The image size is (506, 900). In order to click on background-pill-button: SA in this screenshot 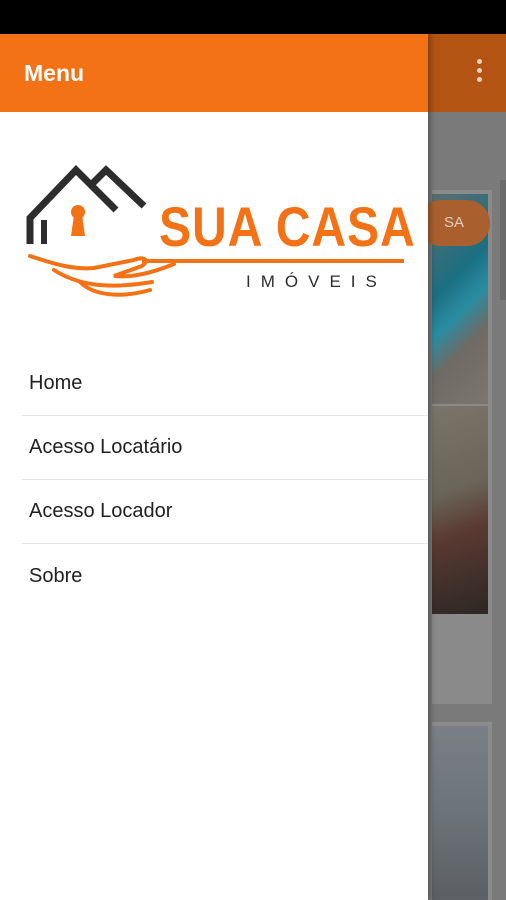, I will do `click(454, 223)`.